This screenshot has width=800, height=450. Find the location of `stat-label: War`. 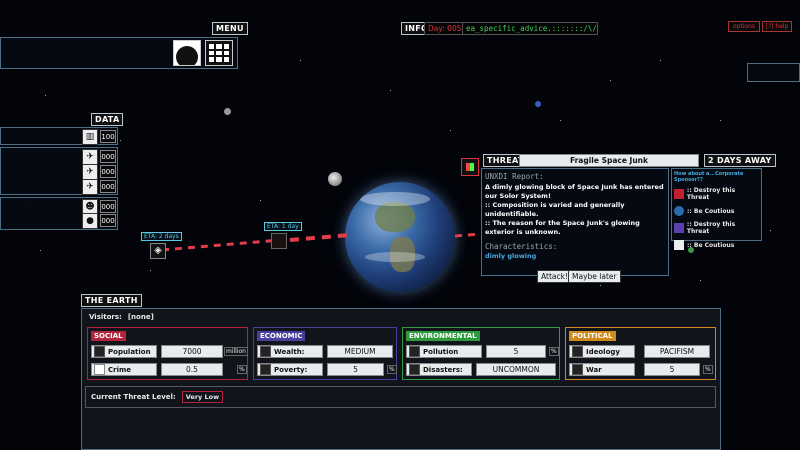

stat-label: War is located at coordinates (602, 369).